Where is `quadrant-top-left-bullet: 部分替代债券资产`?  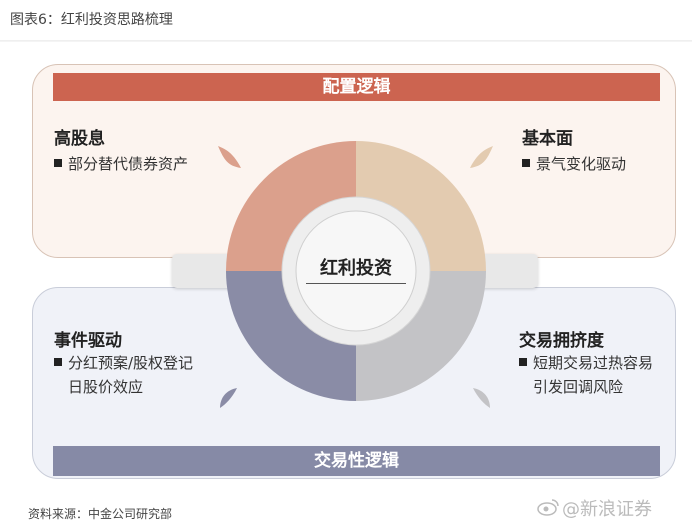 quadrant-top-left-bullet: 部分替代债券资产 is located at coordinates (121, 164).